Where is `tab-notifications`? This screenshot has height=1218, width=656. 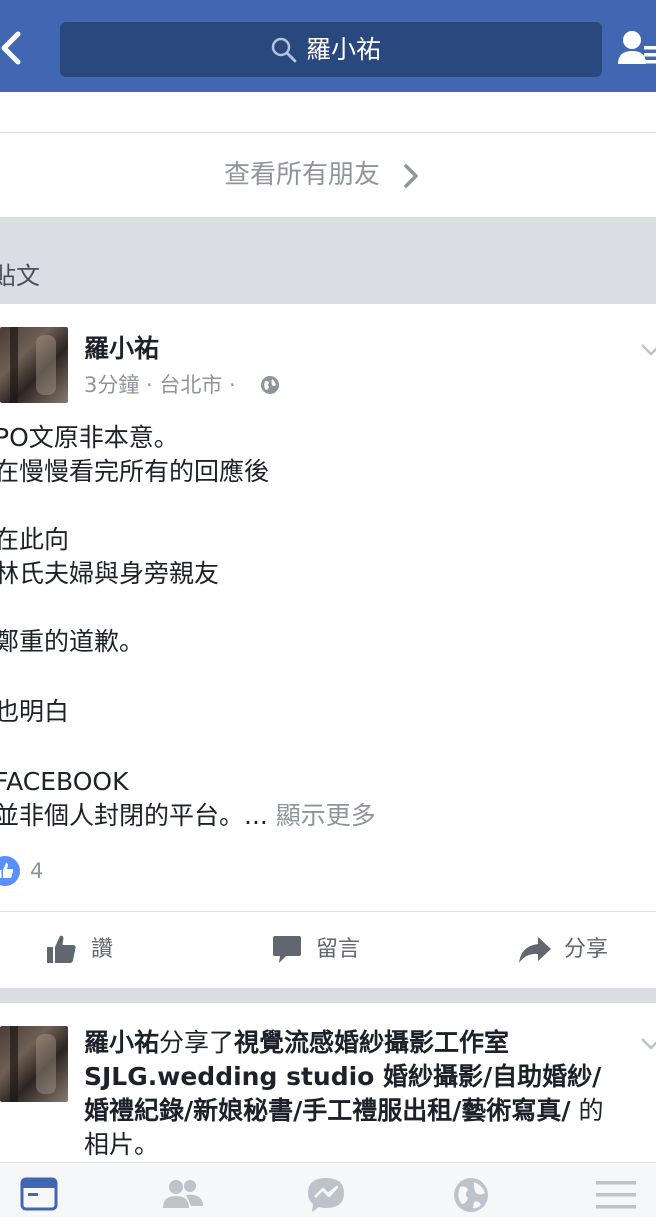 tab-notifications is located at coordinates (471, 1197).